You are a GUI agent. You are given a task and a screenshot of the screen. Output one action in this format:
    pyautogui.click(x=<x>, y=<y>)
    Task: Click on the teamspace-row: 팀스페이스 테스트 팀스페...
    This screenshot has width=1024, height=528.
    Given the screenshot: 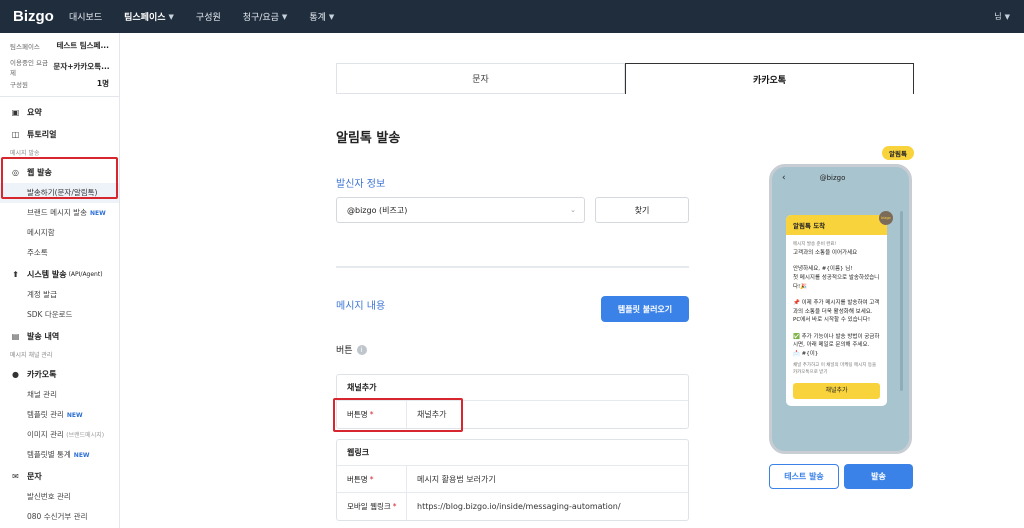 What is the action you would take?
    pyautogui.click(x=59, y=45)
    